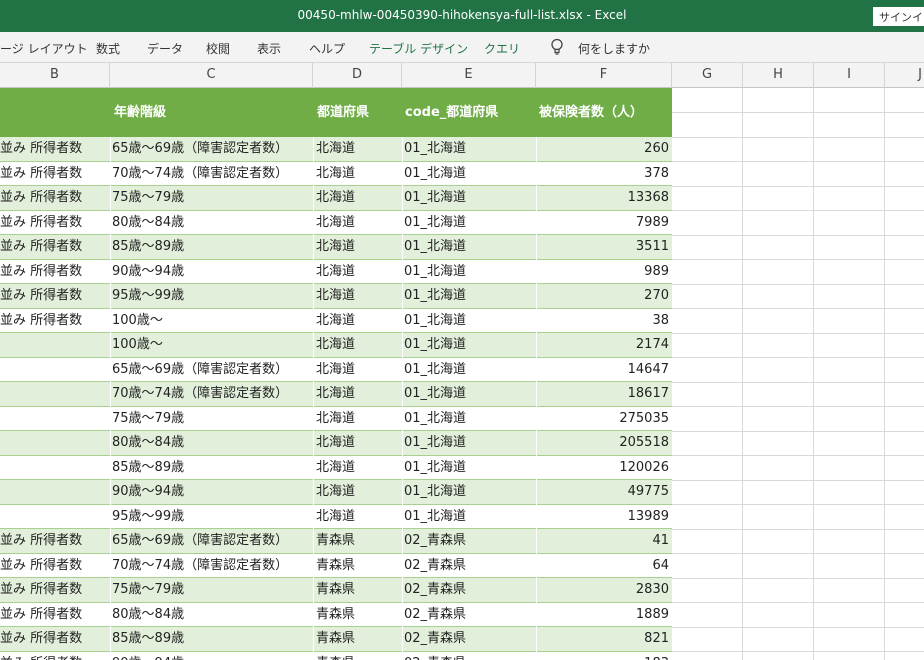 The width and height of the screenshot is (924, 660). What do you see at coordinates (108, 48) in the screenshot?
I see `tab-formulas: 数式` at bounding box center [108, 48].